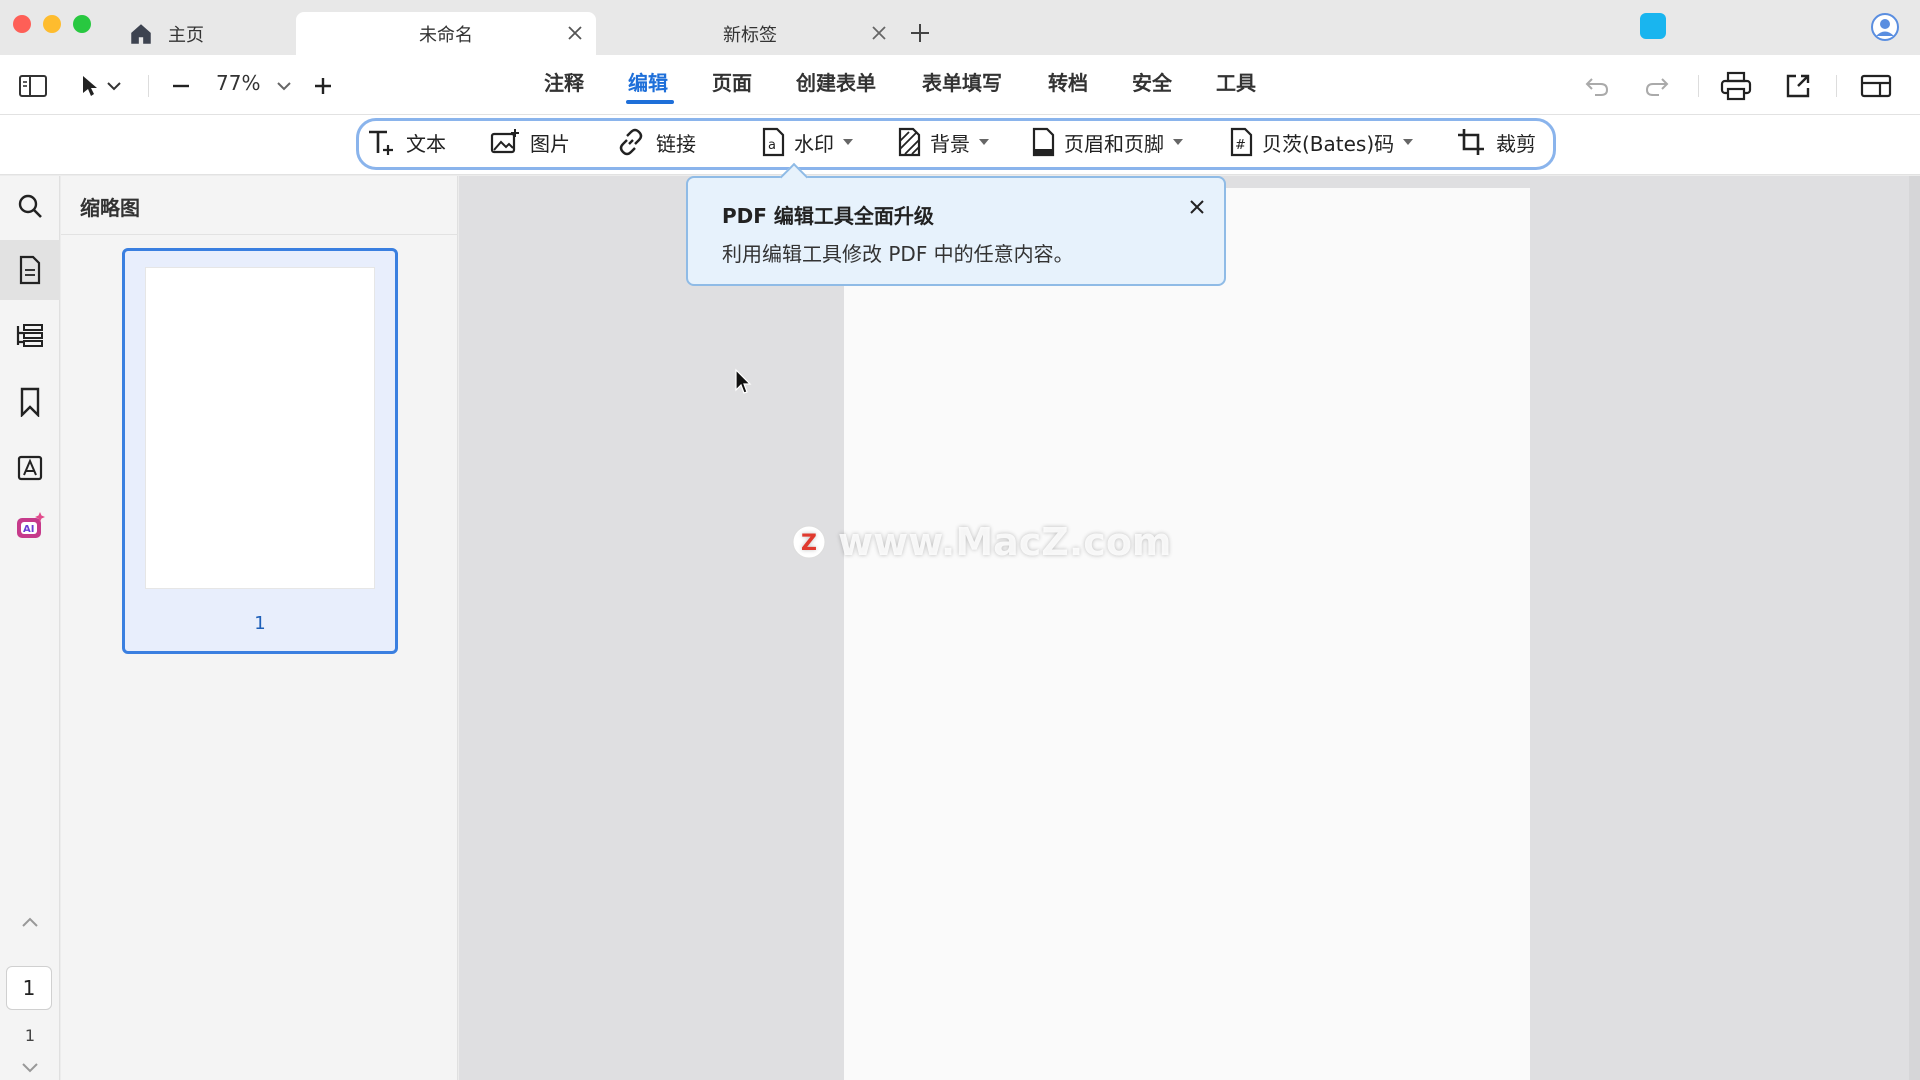  Describe the element at coordinates (141, 33) in the screenshot. I see `home-icon` at that location.